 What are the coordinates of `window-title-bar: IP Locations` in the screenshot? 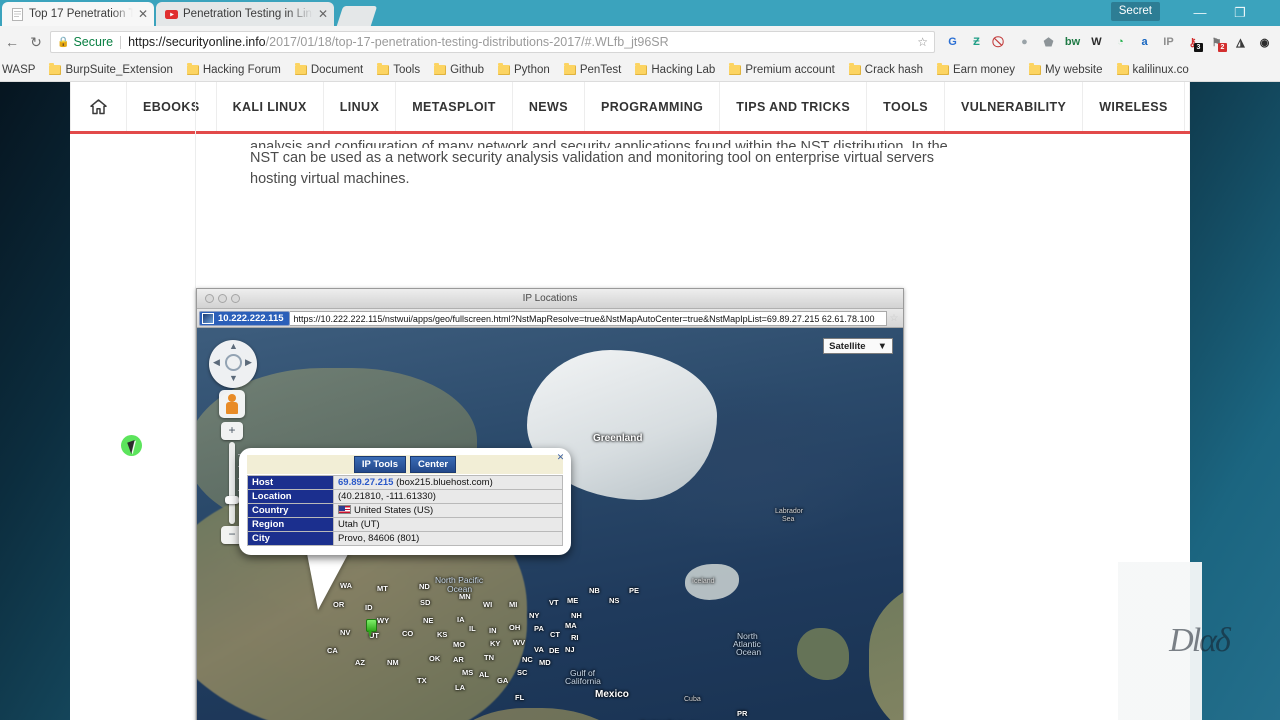 It's located at (550, 299).